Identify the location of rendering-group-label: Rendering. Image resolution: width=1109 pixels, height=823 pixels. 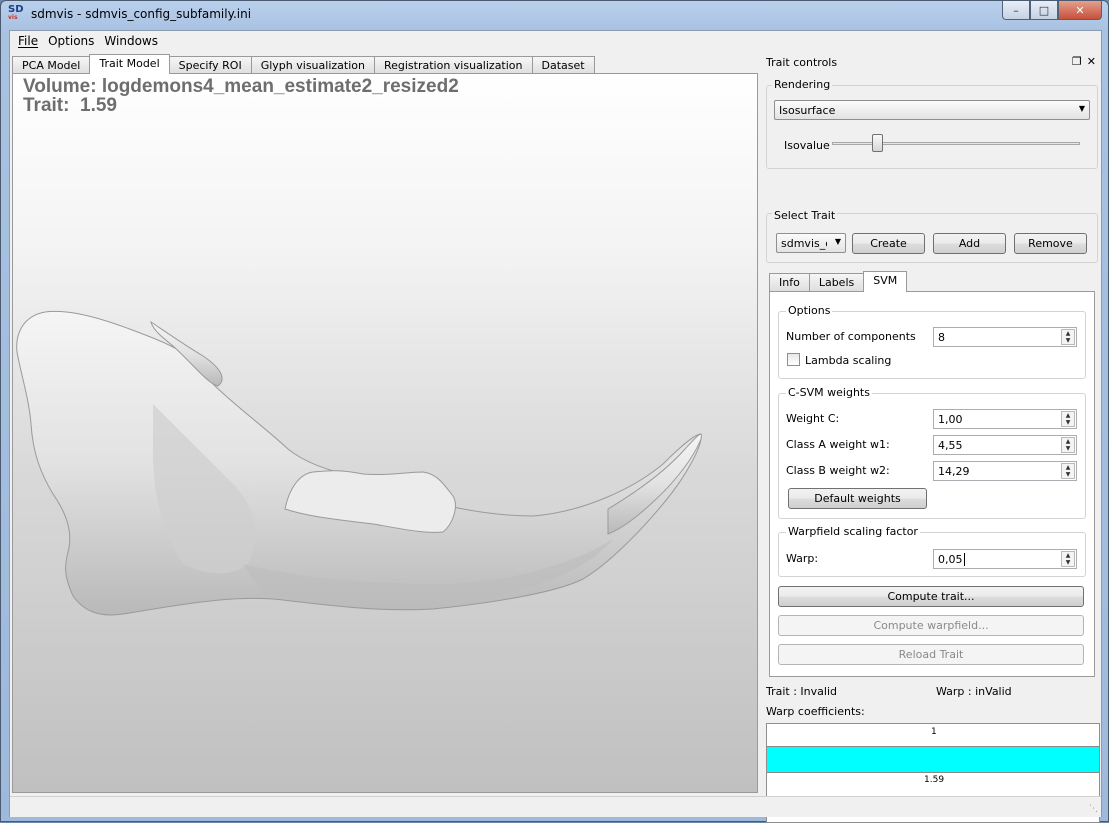
(802, 84).